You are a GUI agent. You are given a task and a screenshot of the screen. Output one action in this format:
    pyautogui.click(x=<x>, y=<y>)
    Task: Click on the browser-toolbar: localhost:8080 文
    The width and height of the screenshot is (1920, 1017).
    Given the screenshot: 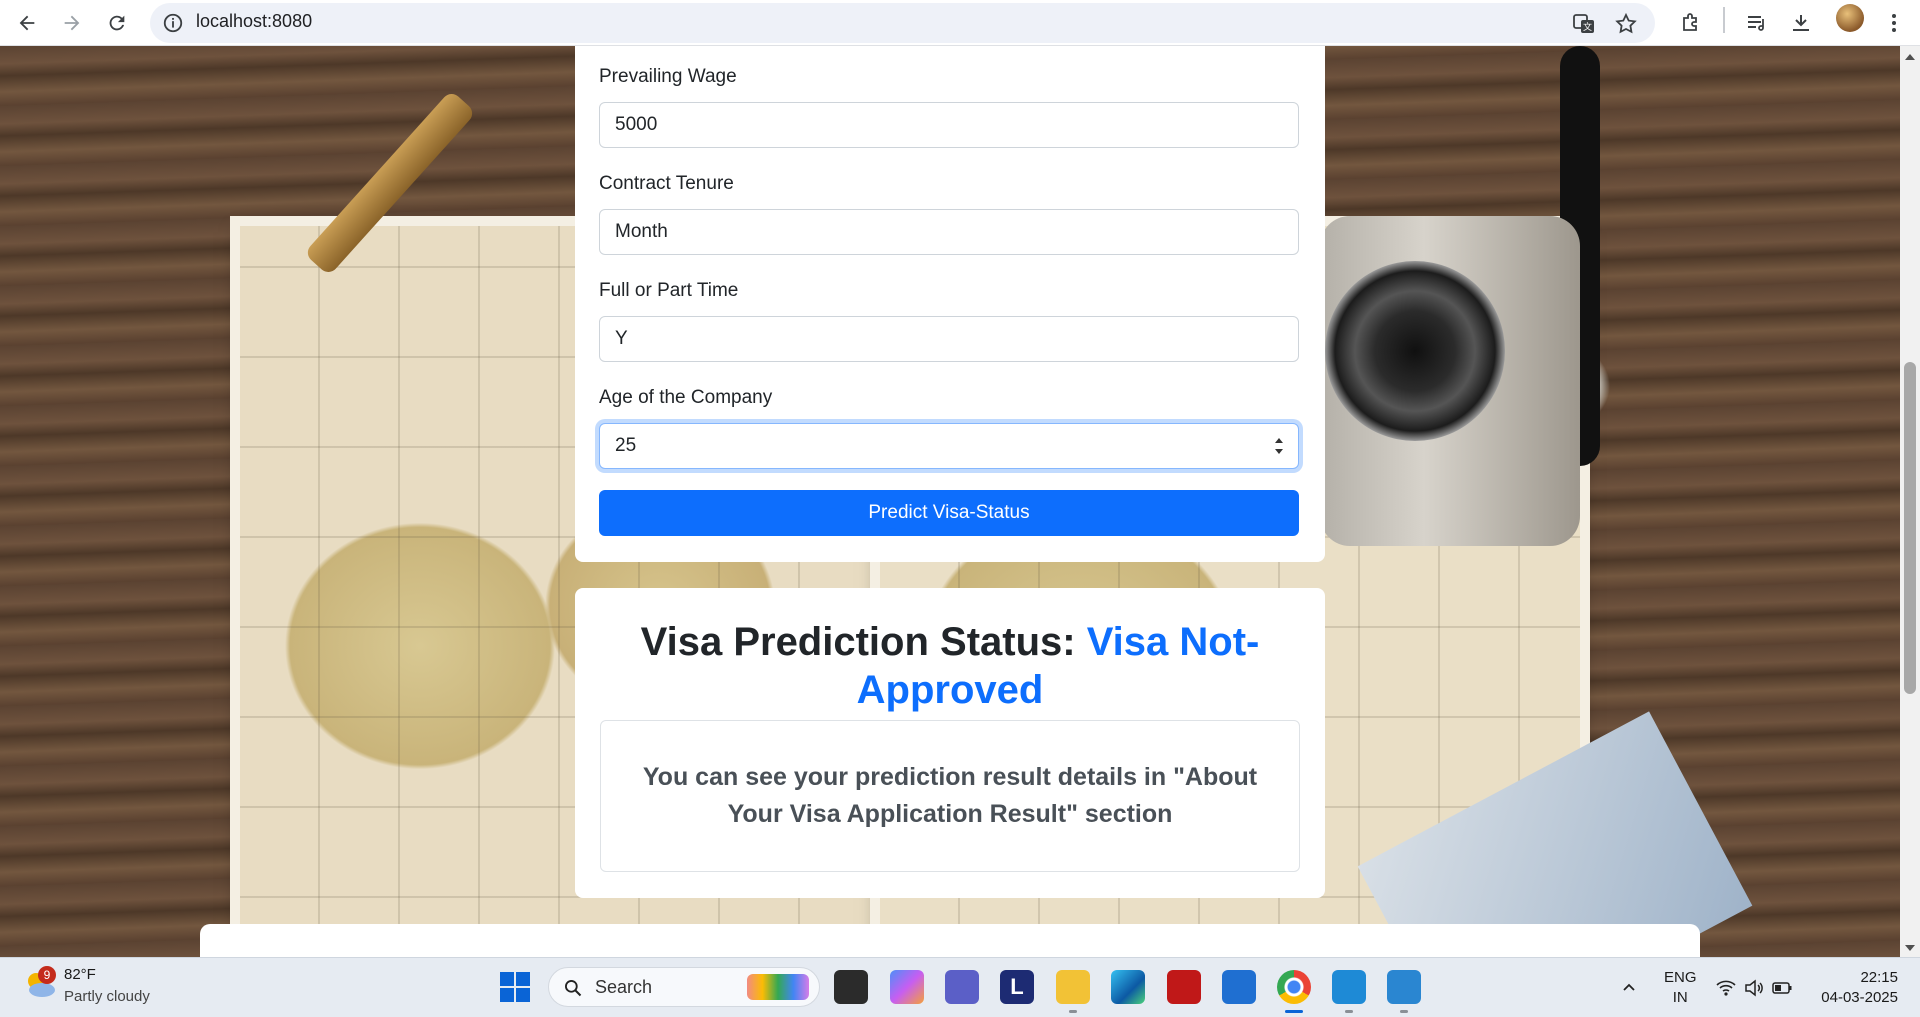 What is the action you would take?
    pyautogui.click(x=960, y=23)
    